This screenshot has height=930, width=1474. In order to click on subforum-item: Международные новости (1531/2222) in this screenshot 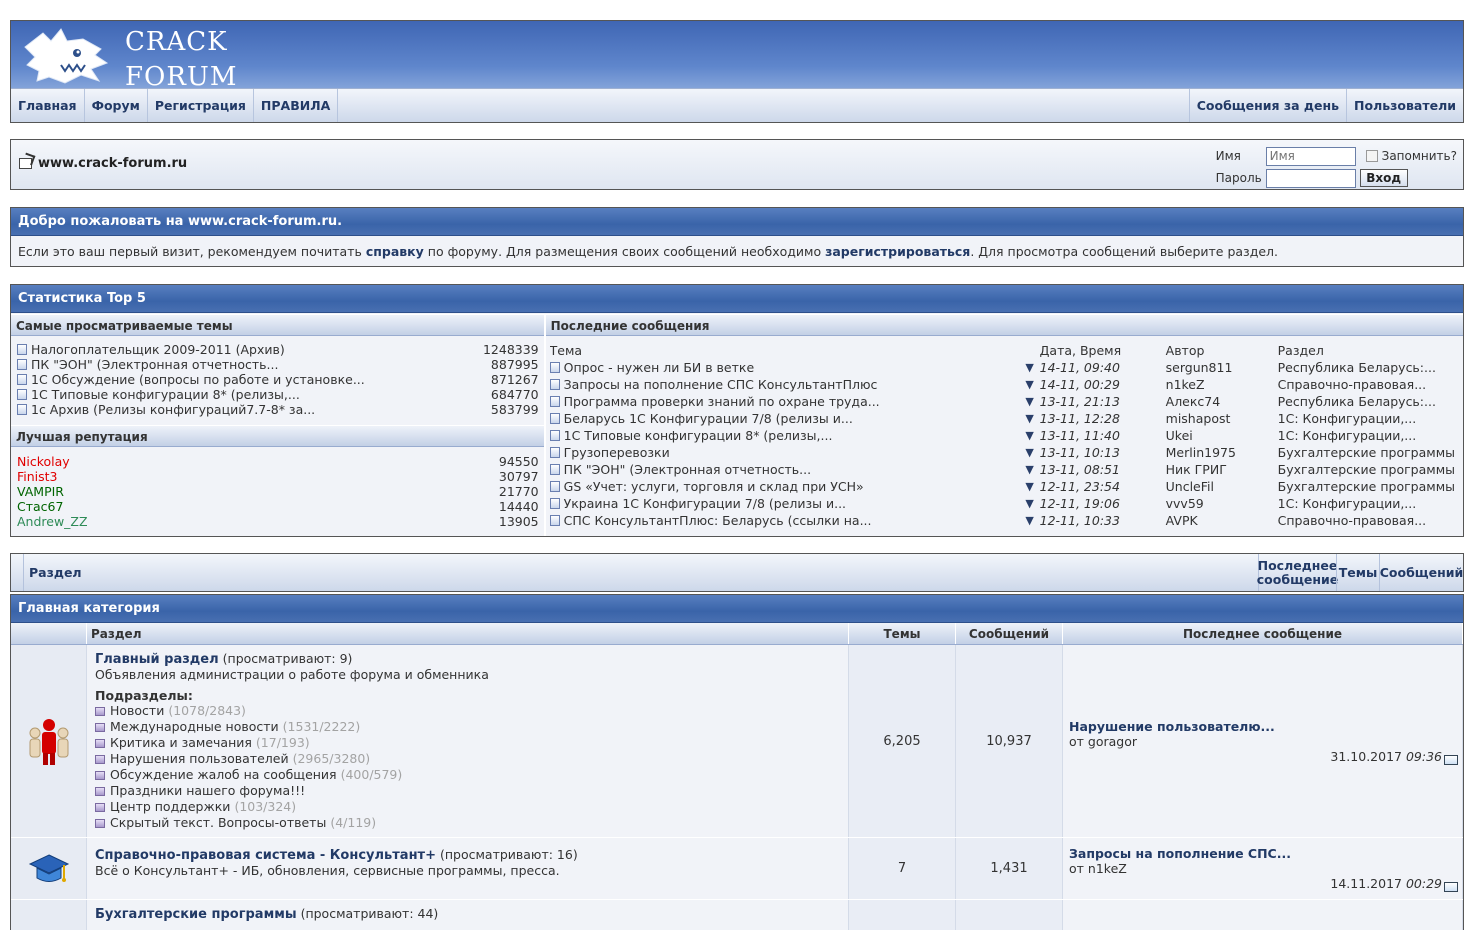, I will do `click(467, 727)`.